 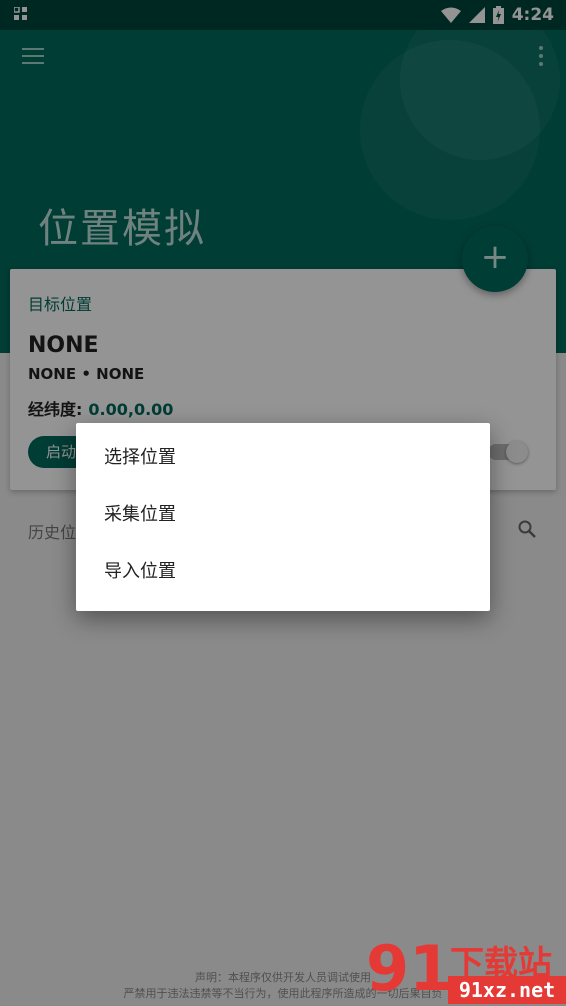 What do you see at coordinates (409, 968) in the screenshot?
I see `watermark-number: 91` at bounding box center [409, 968].